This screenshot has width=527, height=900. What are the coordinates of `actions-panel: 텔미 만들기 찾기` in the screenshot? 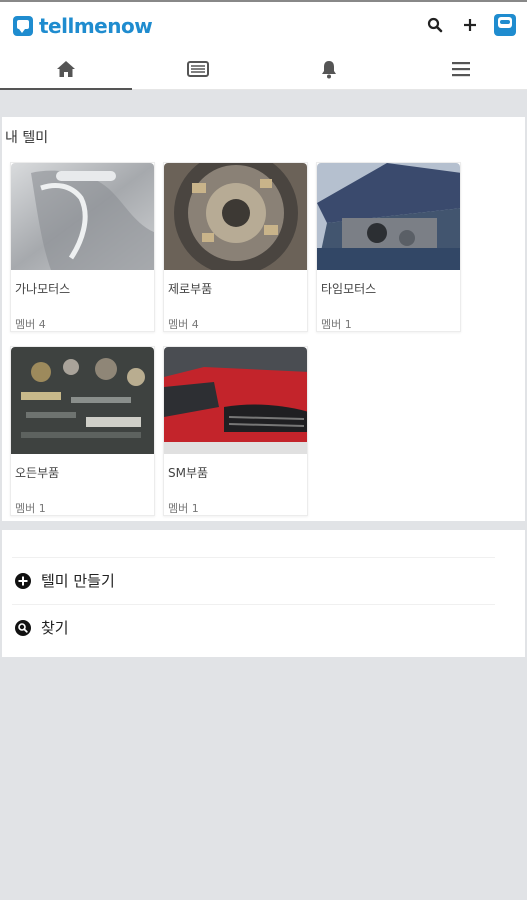 It's located at (263, 593).